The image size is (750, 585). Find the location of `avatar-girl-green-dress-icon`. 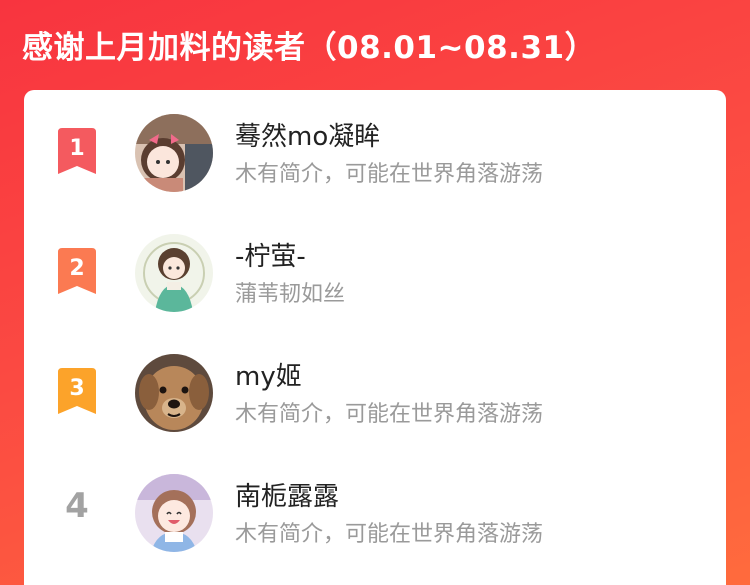

avatar-girl-green-dress-icon is located at coordinates (174, 273).